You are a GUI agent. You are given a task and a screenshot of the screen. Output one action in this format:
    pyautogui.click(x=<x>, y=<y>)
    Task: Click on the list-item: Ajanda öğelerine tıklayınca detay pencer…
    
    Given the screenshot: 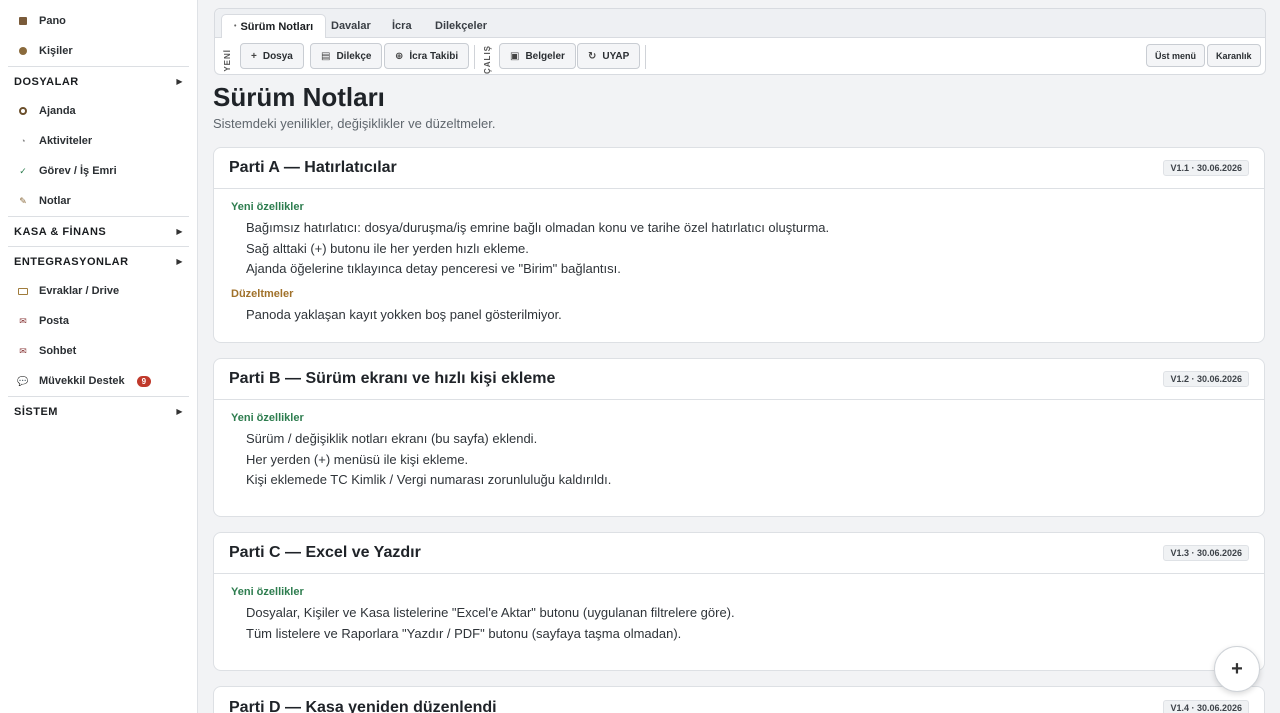 What is the action you would take?
    pyautogui.click(x=433, y=268)
    